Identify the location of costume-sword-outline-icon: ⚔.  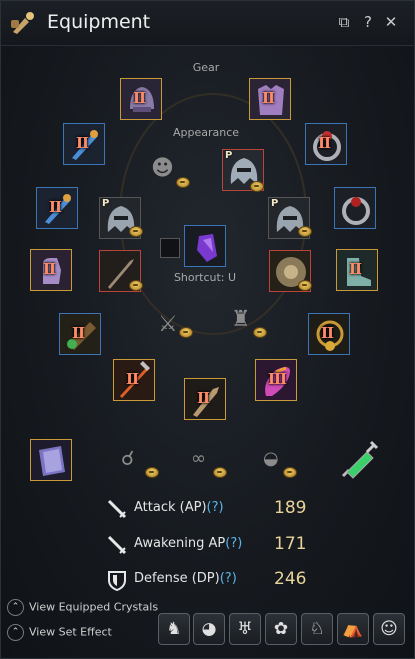
(168, 324).